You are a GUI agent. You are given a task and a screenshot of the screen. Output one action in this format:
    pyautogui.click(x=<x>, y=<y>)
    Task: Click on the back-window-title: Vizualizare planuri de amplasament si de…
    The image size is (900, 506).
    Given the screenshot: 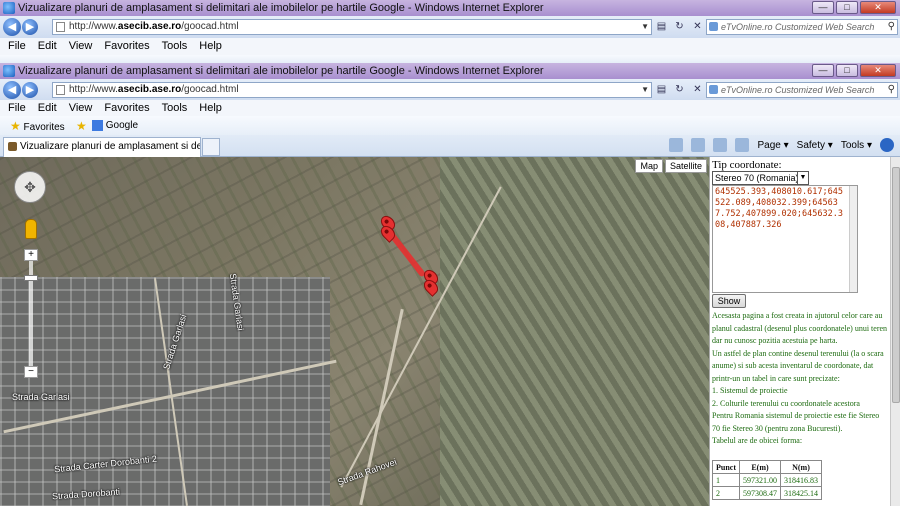 What is the action you would take?
    pyautogui.click(x=281, y=8)
    